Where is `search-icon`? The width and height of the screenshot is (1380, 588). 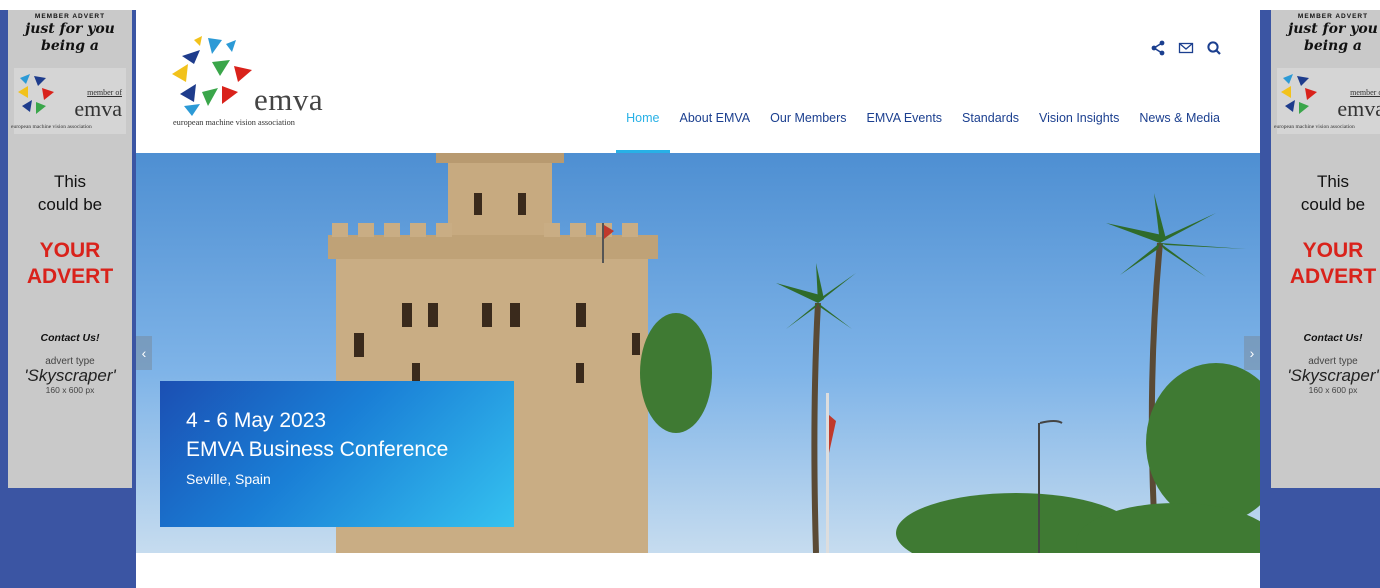
search-icon is located at coordinates (1214, 48).